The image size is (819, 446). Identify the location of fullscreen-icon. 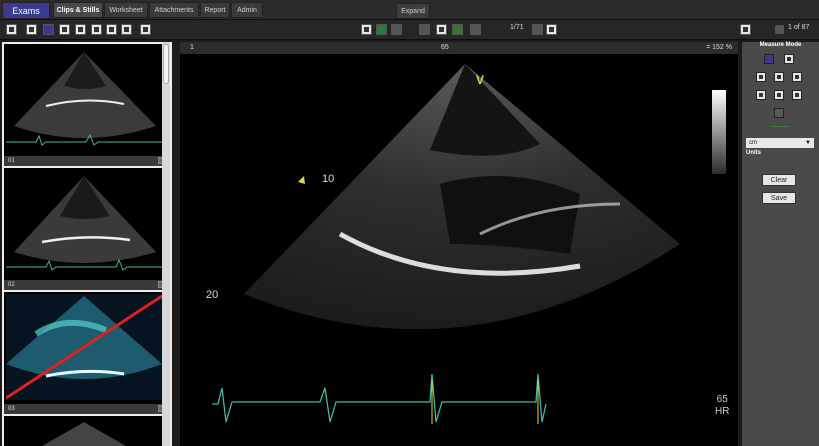
(745, 29).